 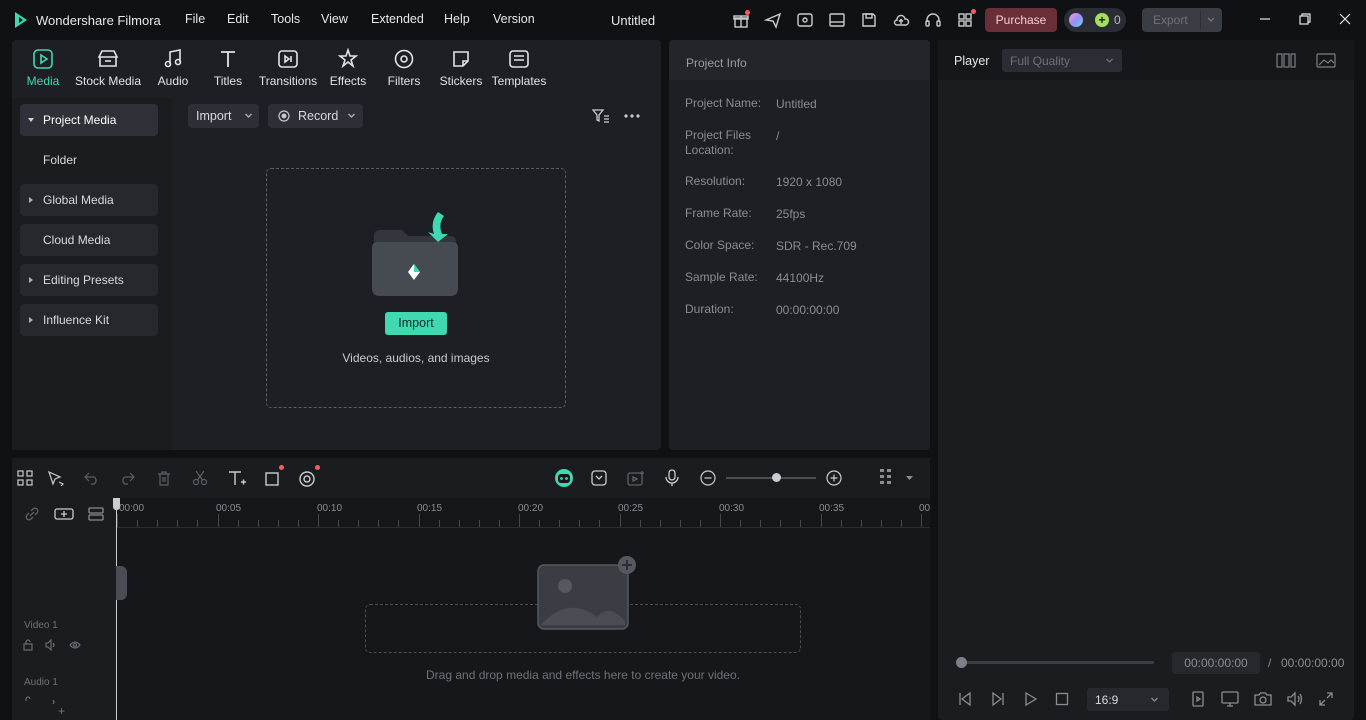 I want to click on playhead, so click(x=116, y=609).